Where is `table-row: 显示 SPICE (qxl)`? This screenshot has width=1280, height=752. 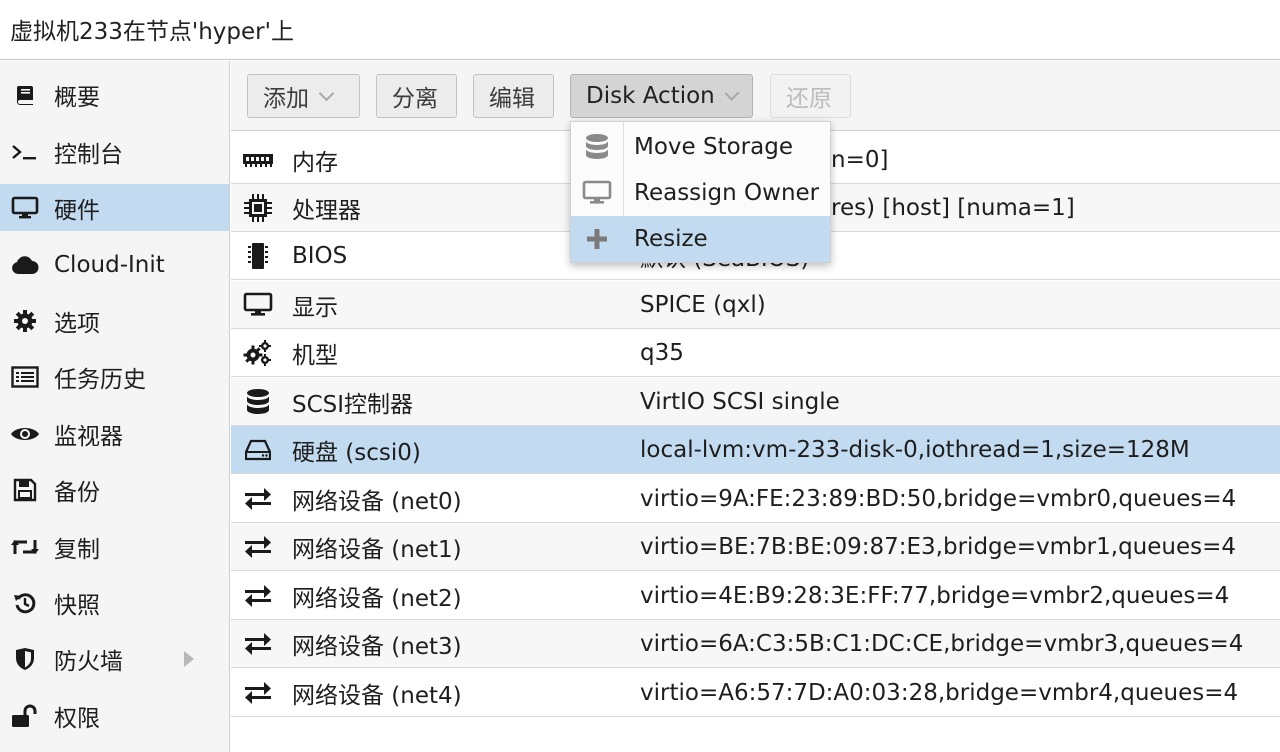 table-row: 显示 SPICE (qxl) is located at coordinates (755, 305).